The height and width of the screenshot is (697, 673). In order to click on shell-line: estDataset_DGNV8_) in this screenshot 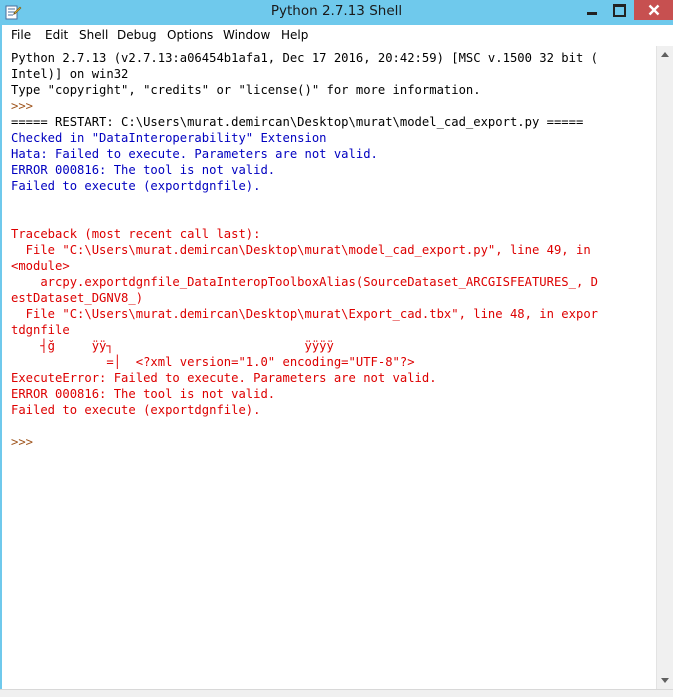, I will do `click(77, 298)`.